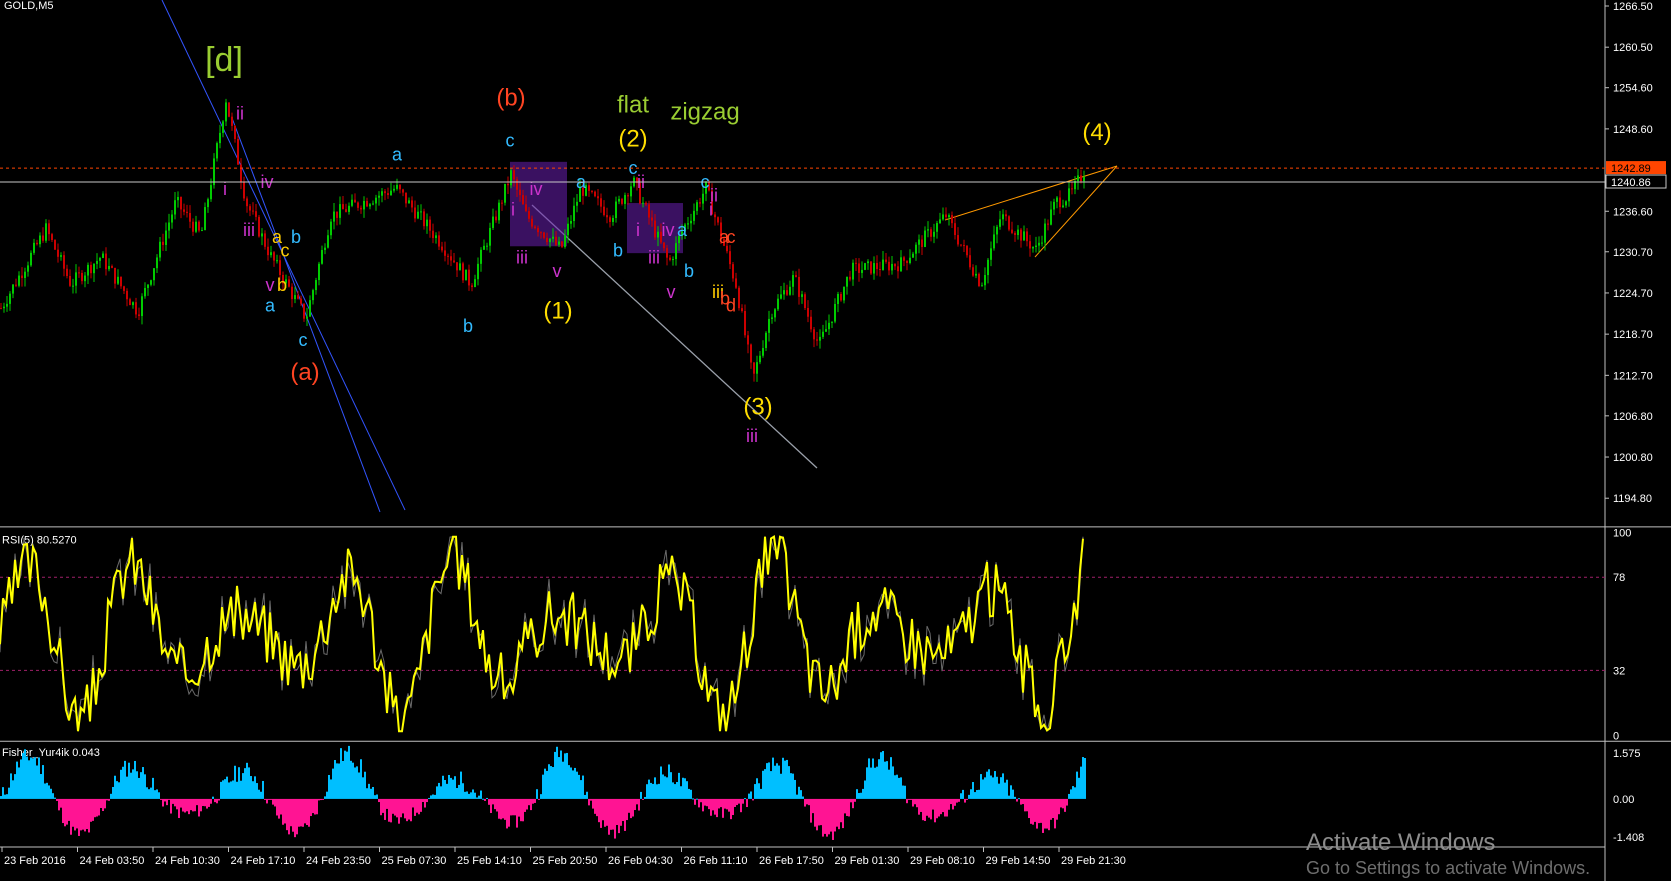 The width and height of the screenshot is (1671, 881). What do you see at coordinates (249, 230) in the screenshot?
I see `wave-label: iii` at bounding box center [249, 230].